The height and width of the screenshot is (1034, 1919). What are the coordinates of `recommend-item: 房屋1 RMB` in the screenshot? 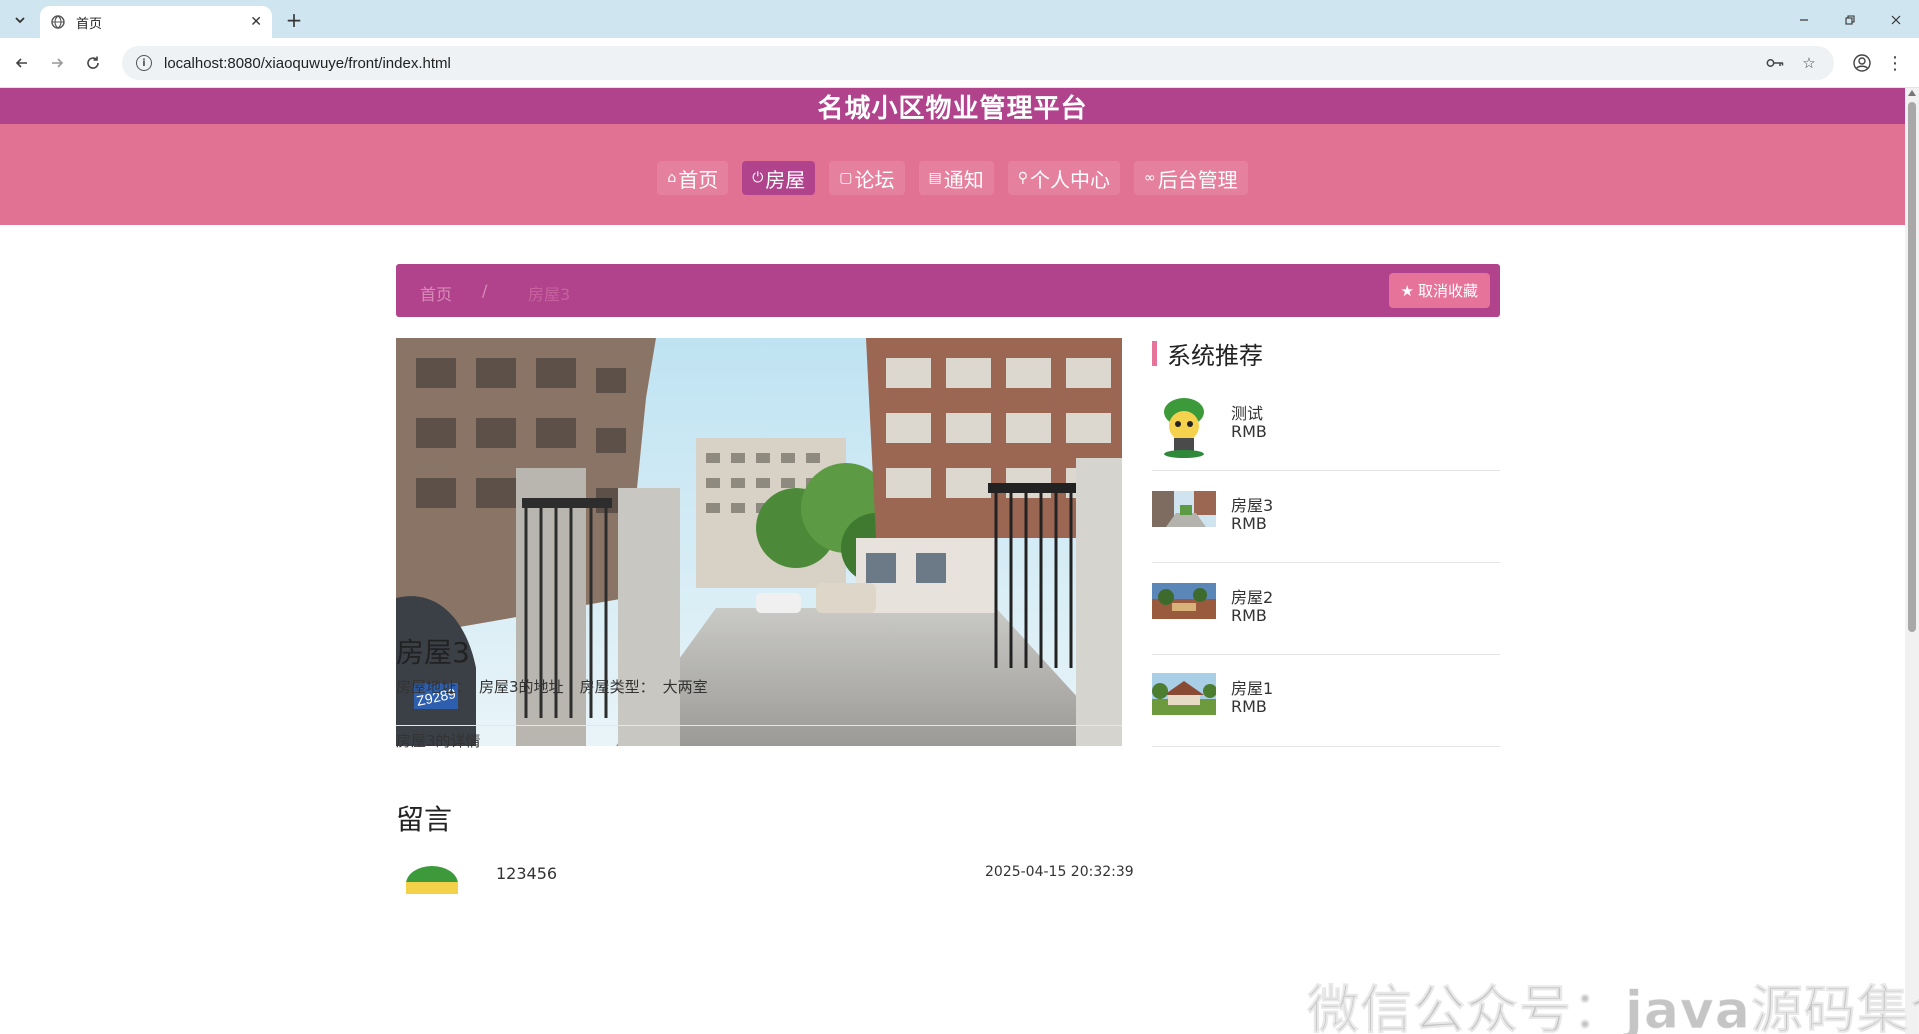 It's located at (1326, 701).